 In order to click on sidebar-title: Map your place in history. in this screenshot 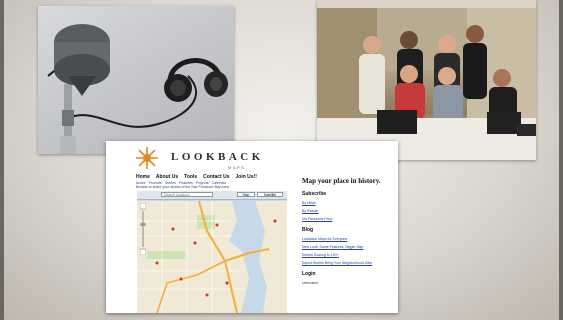, I will do `click(341, 181)`.